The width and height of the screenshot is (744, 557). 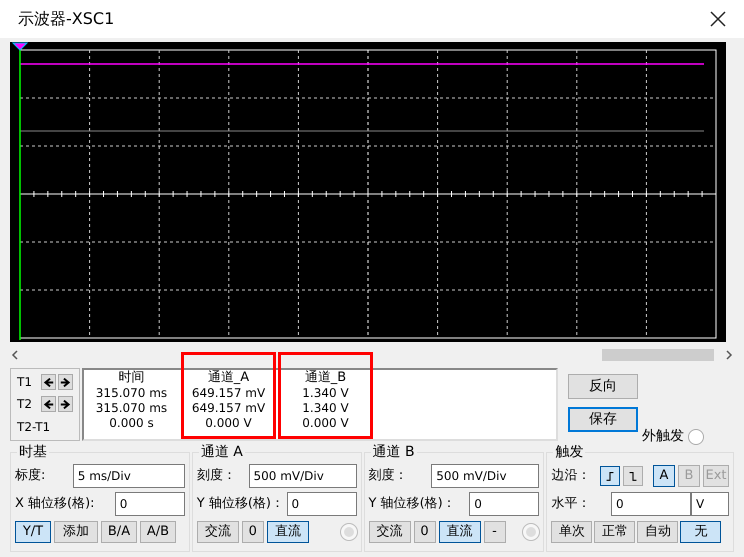 What do you see at coordinates (15, 355) in the screenshot?
I see `scroll-left-icon` at bounding box center [15, 355].